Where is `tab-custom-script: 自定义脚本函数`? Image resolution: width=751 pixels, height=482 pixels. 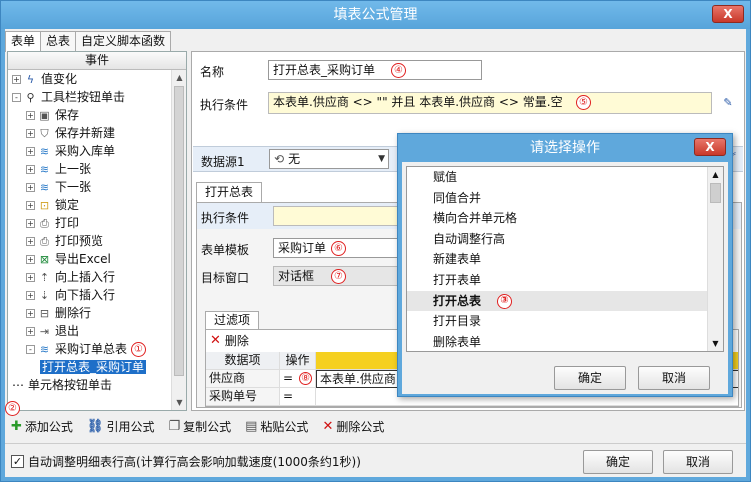
tab-custom-script: 自定义脚本函数 is located at coordinates (123, 41).